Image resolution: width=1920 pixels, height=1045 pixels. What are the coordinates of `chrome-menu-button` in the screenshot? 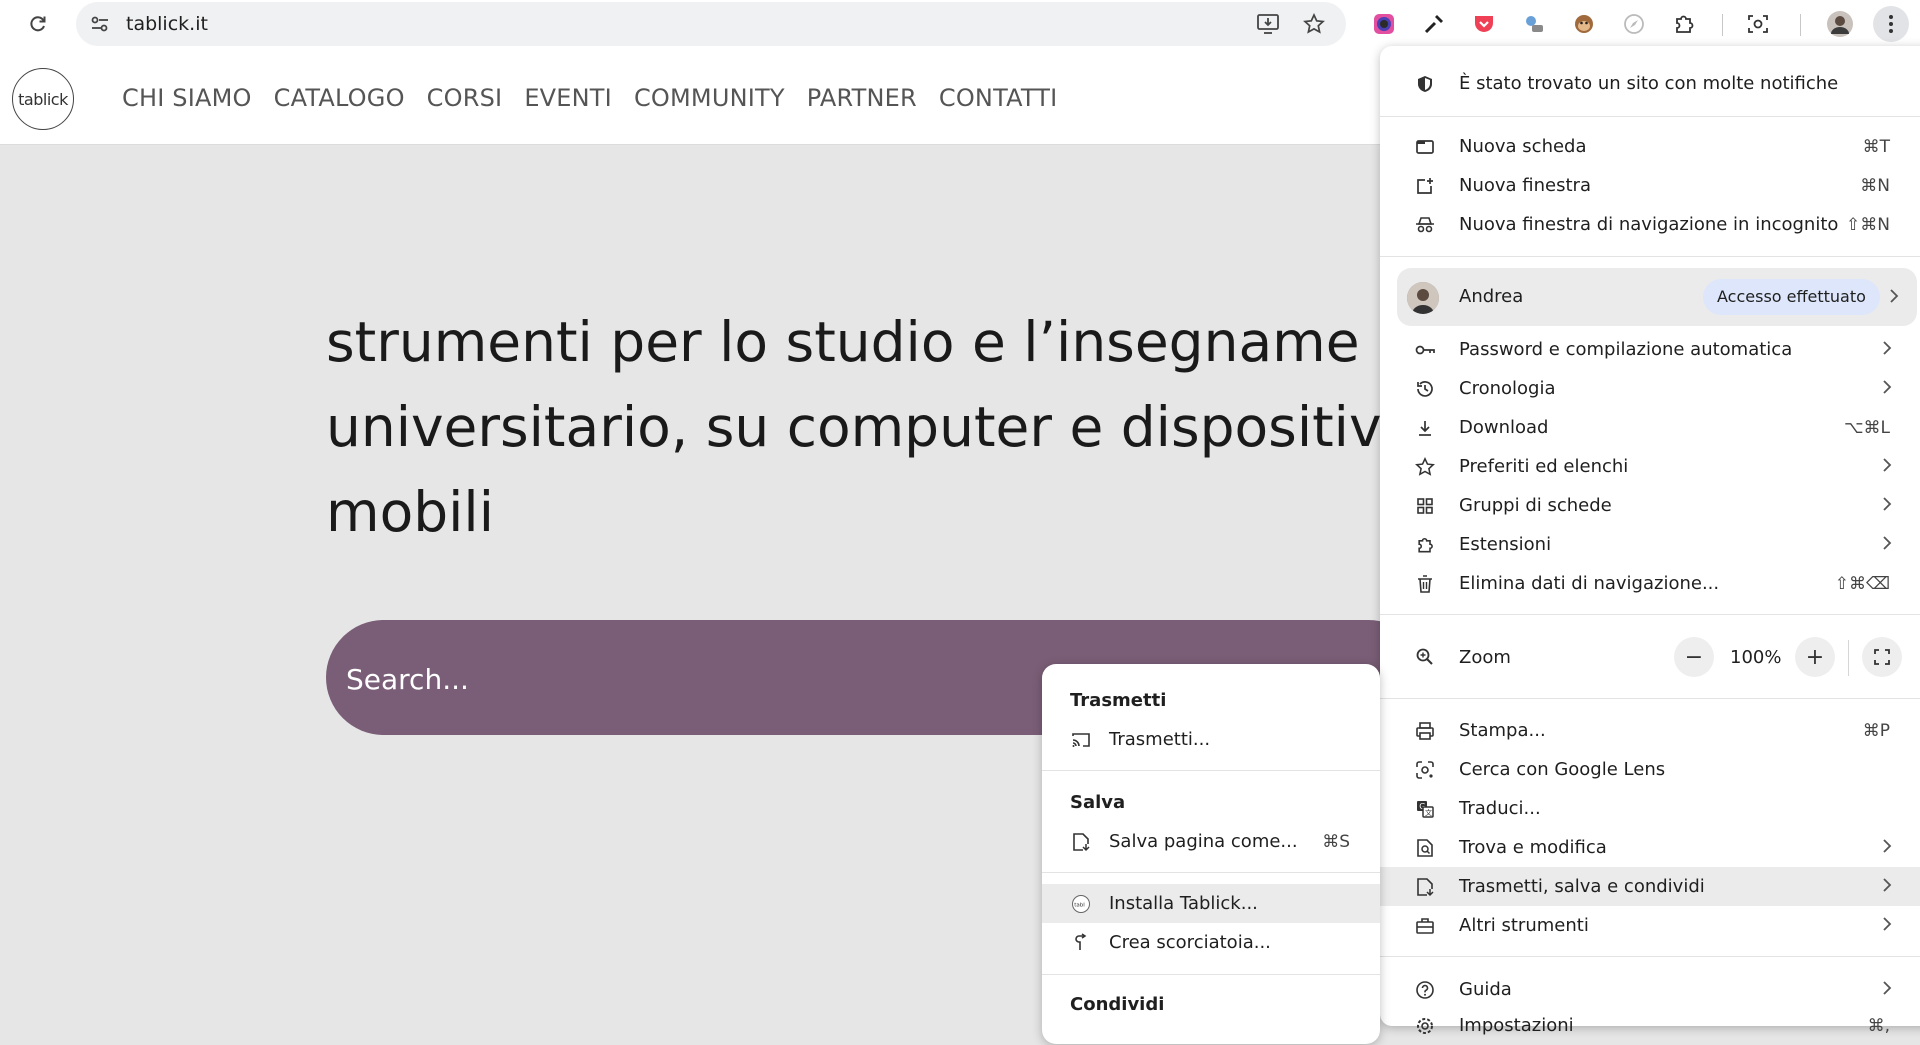 It's located at (1891, 24).